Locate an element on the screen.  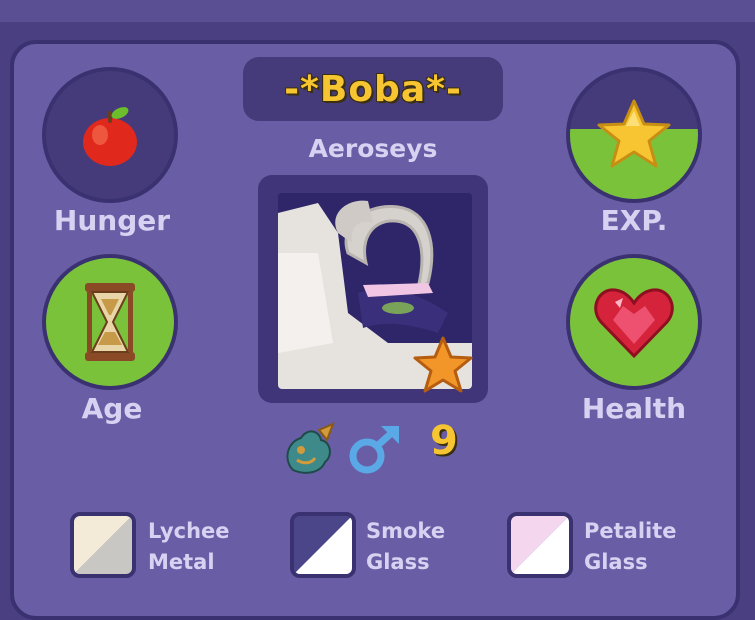
swatch-petalite-glass is located at coordinates (540, 545).